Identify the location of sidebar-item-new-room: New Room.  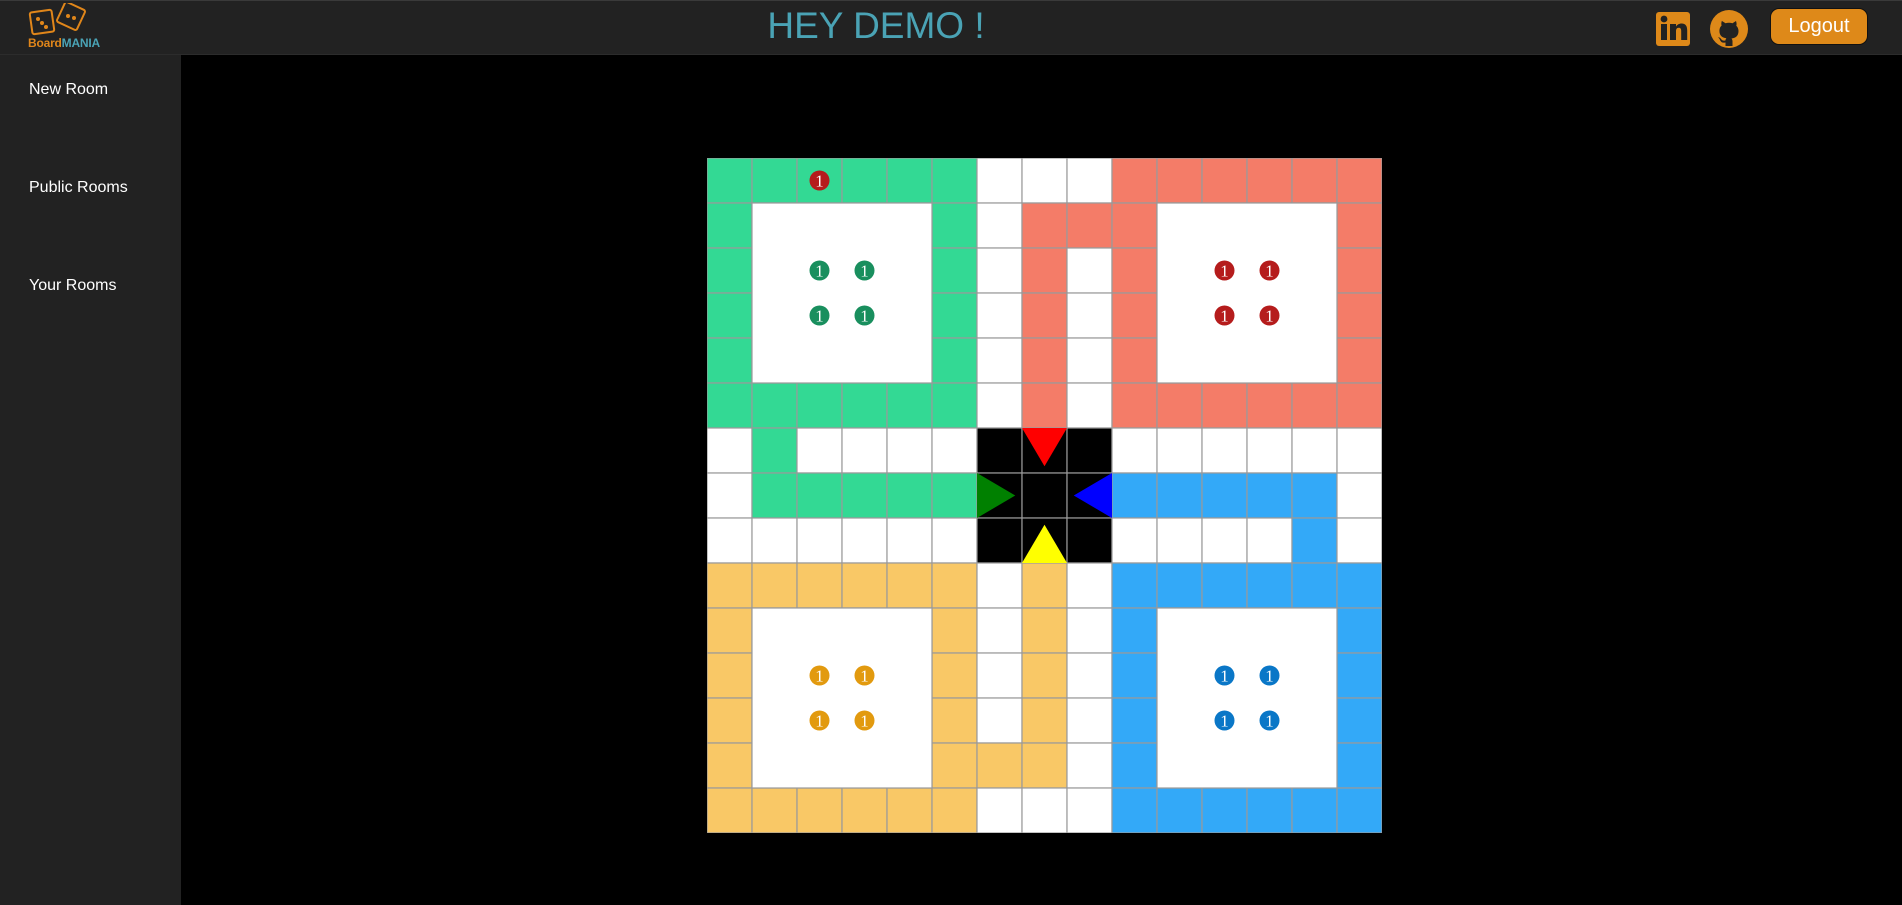
(68, 90).